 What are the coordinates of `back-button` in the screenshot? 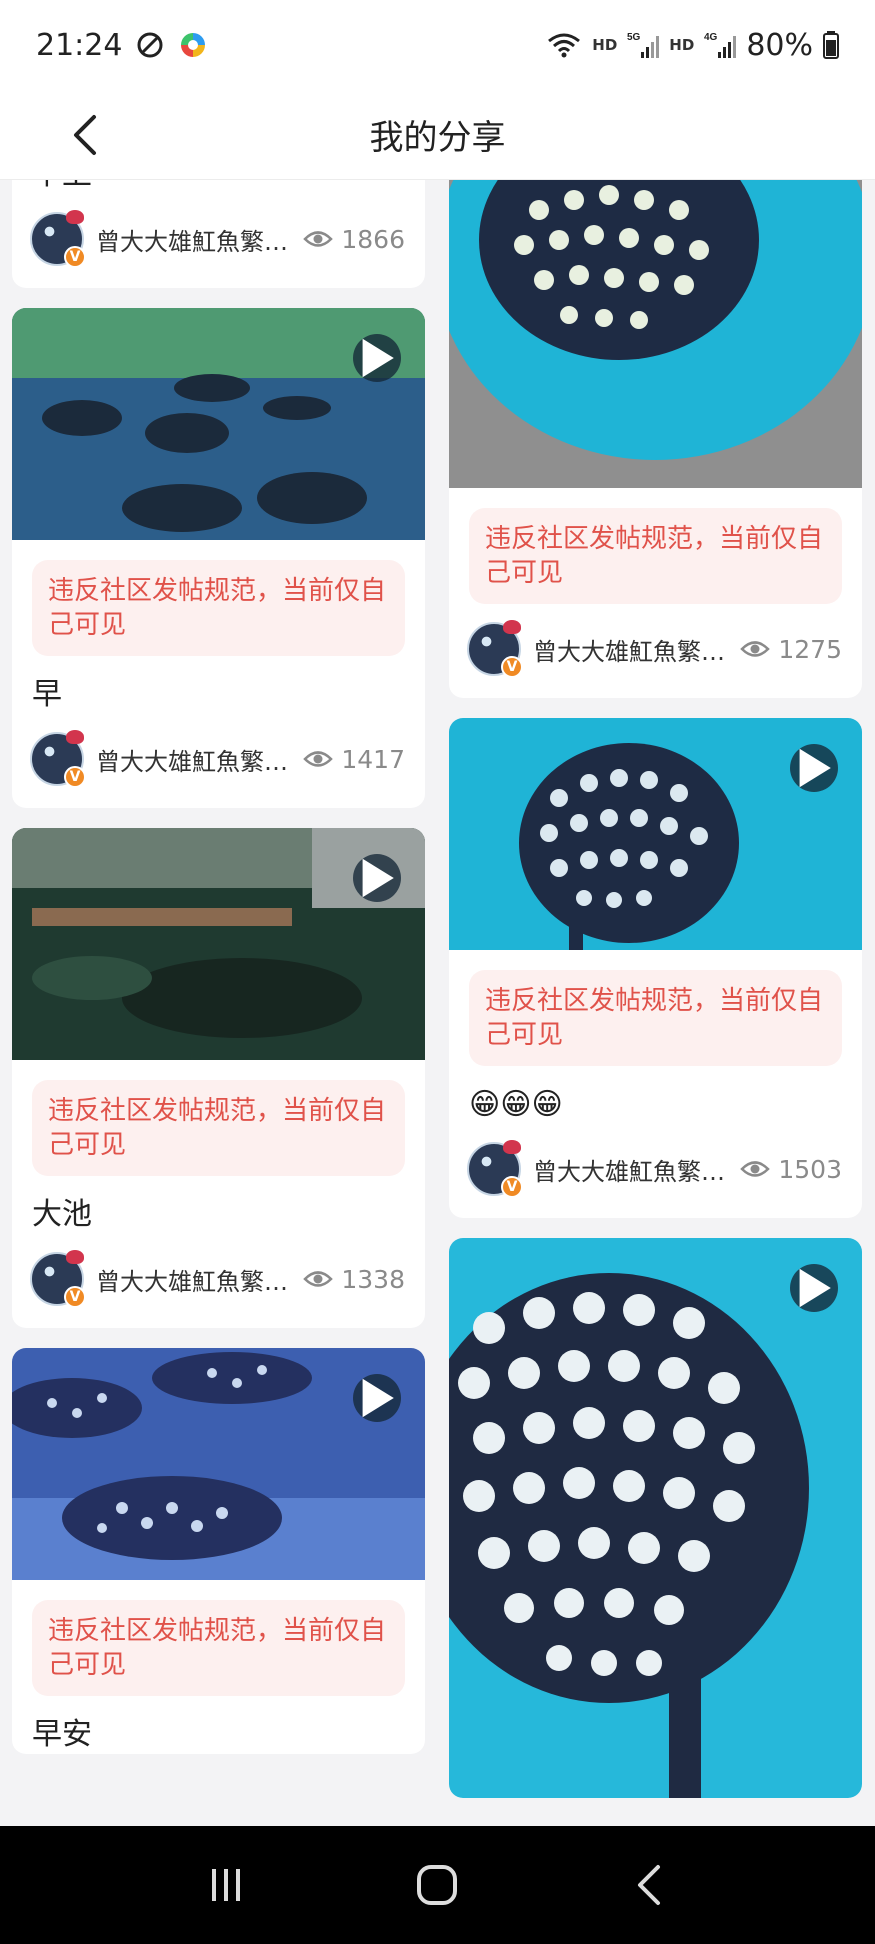 It's located at (85, 135).